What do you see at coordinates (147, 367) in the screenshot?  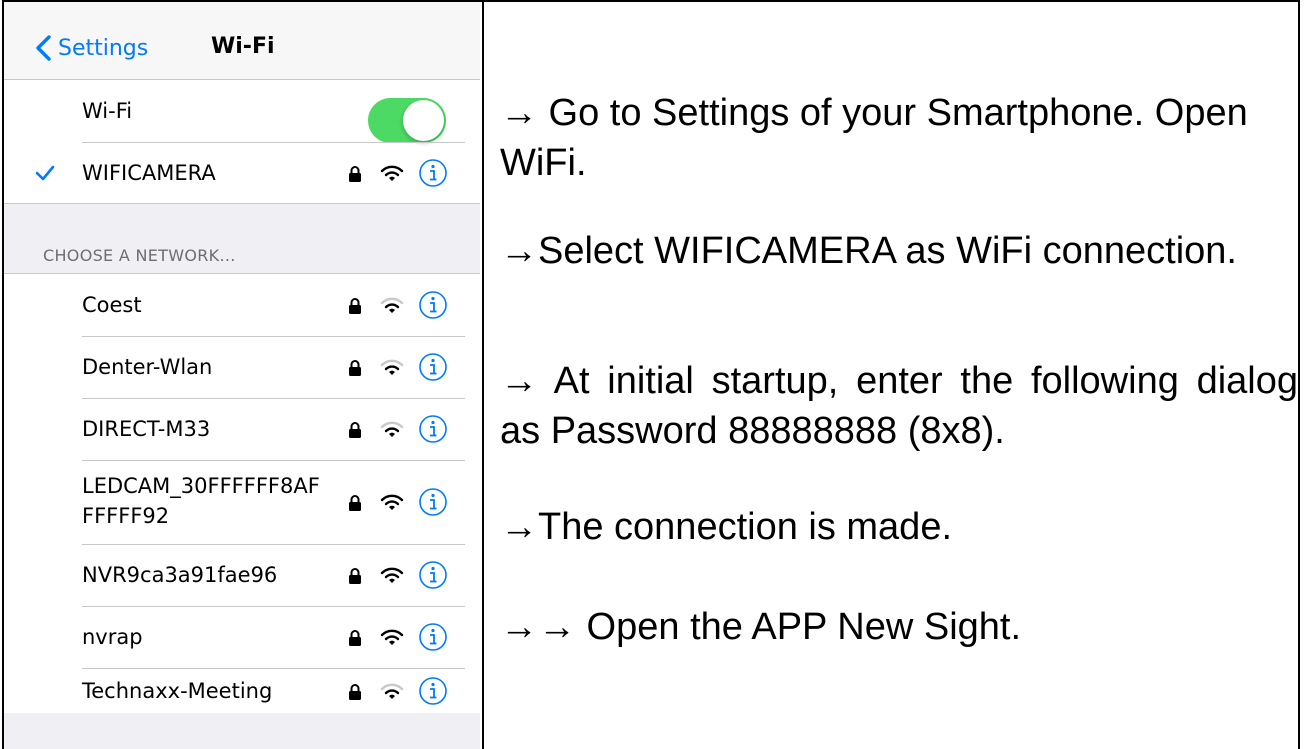 I see `network-name: Denter-Wlan` at bounding box center [147, 367].